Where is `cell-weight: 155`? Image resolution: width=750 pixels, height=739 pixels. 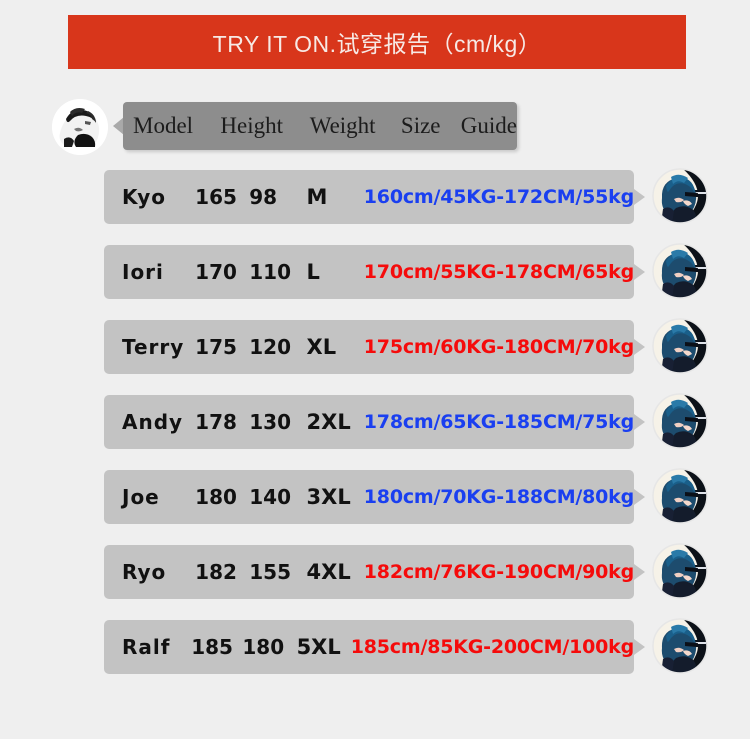 cell-weight: 155 is located at coordinates (270, 572).